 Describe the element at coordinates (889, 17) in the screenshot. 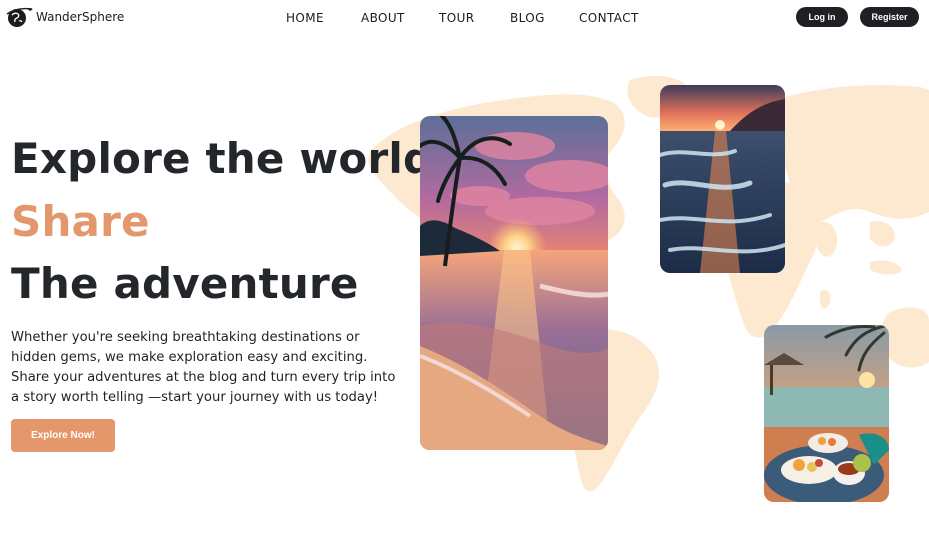

I see `register-button: Register` at that location.